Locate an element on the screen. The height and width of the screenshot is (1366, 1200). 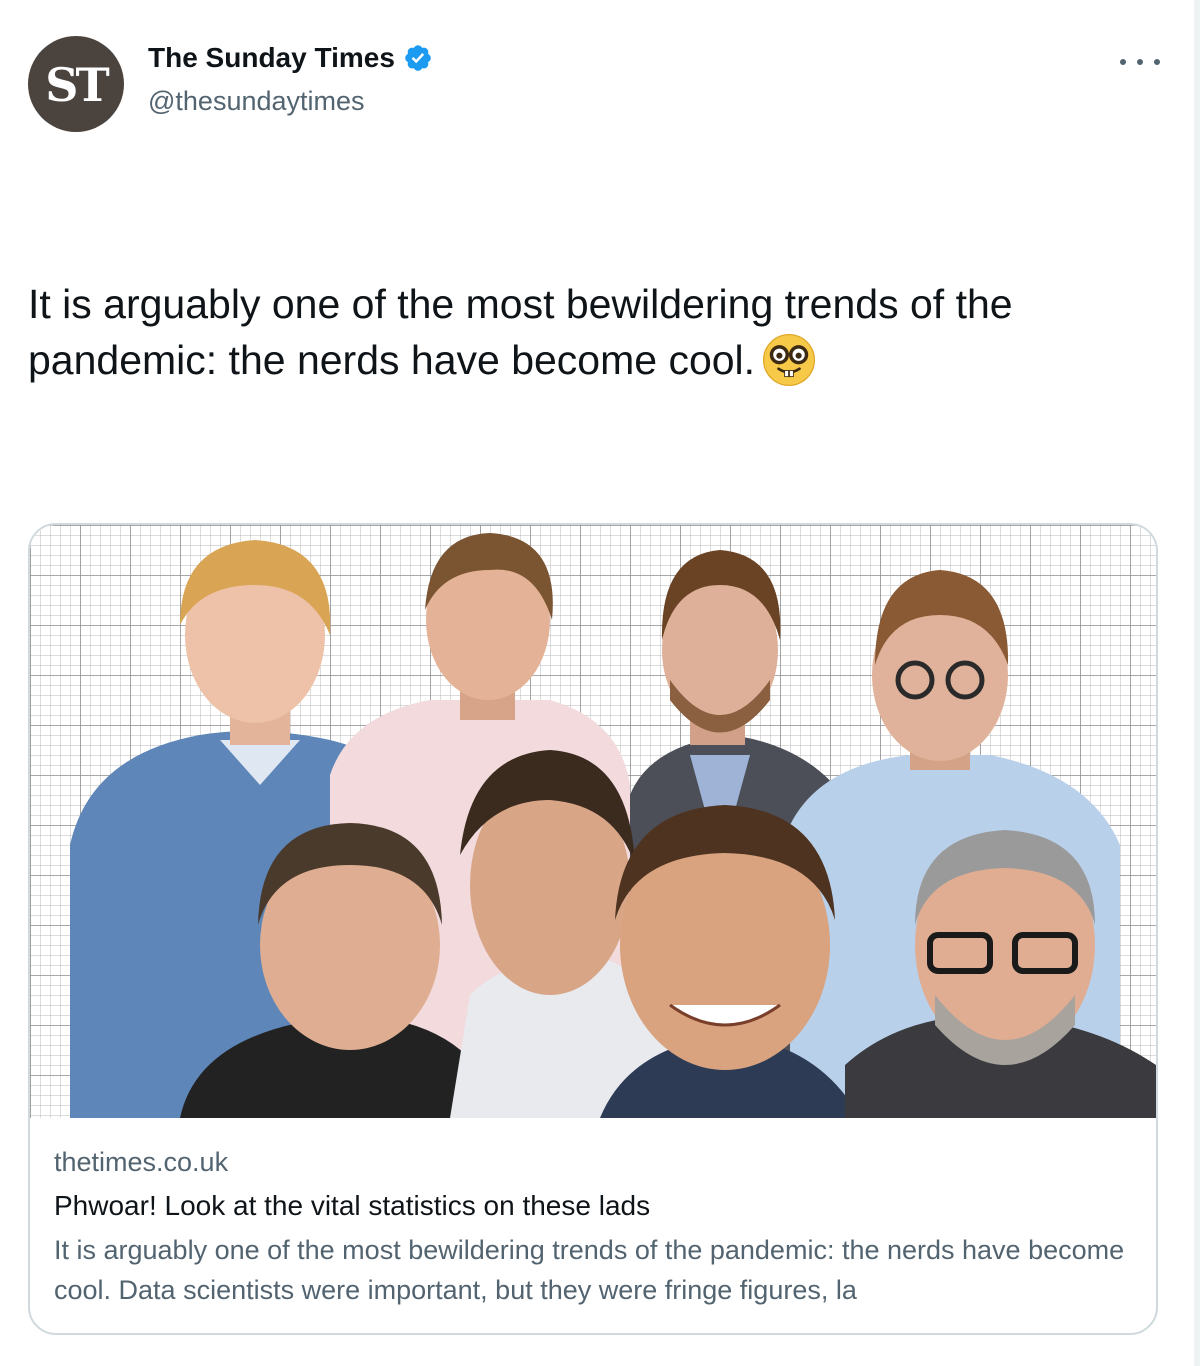
verified-badge-icon is located at coordinates (418, 58).